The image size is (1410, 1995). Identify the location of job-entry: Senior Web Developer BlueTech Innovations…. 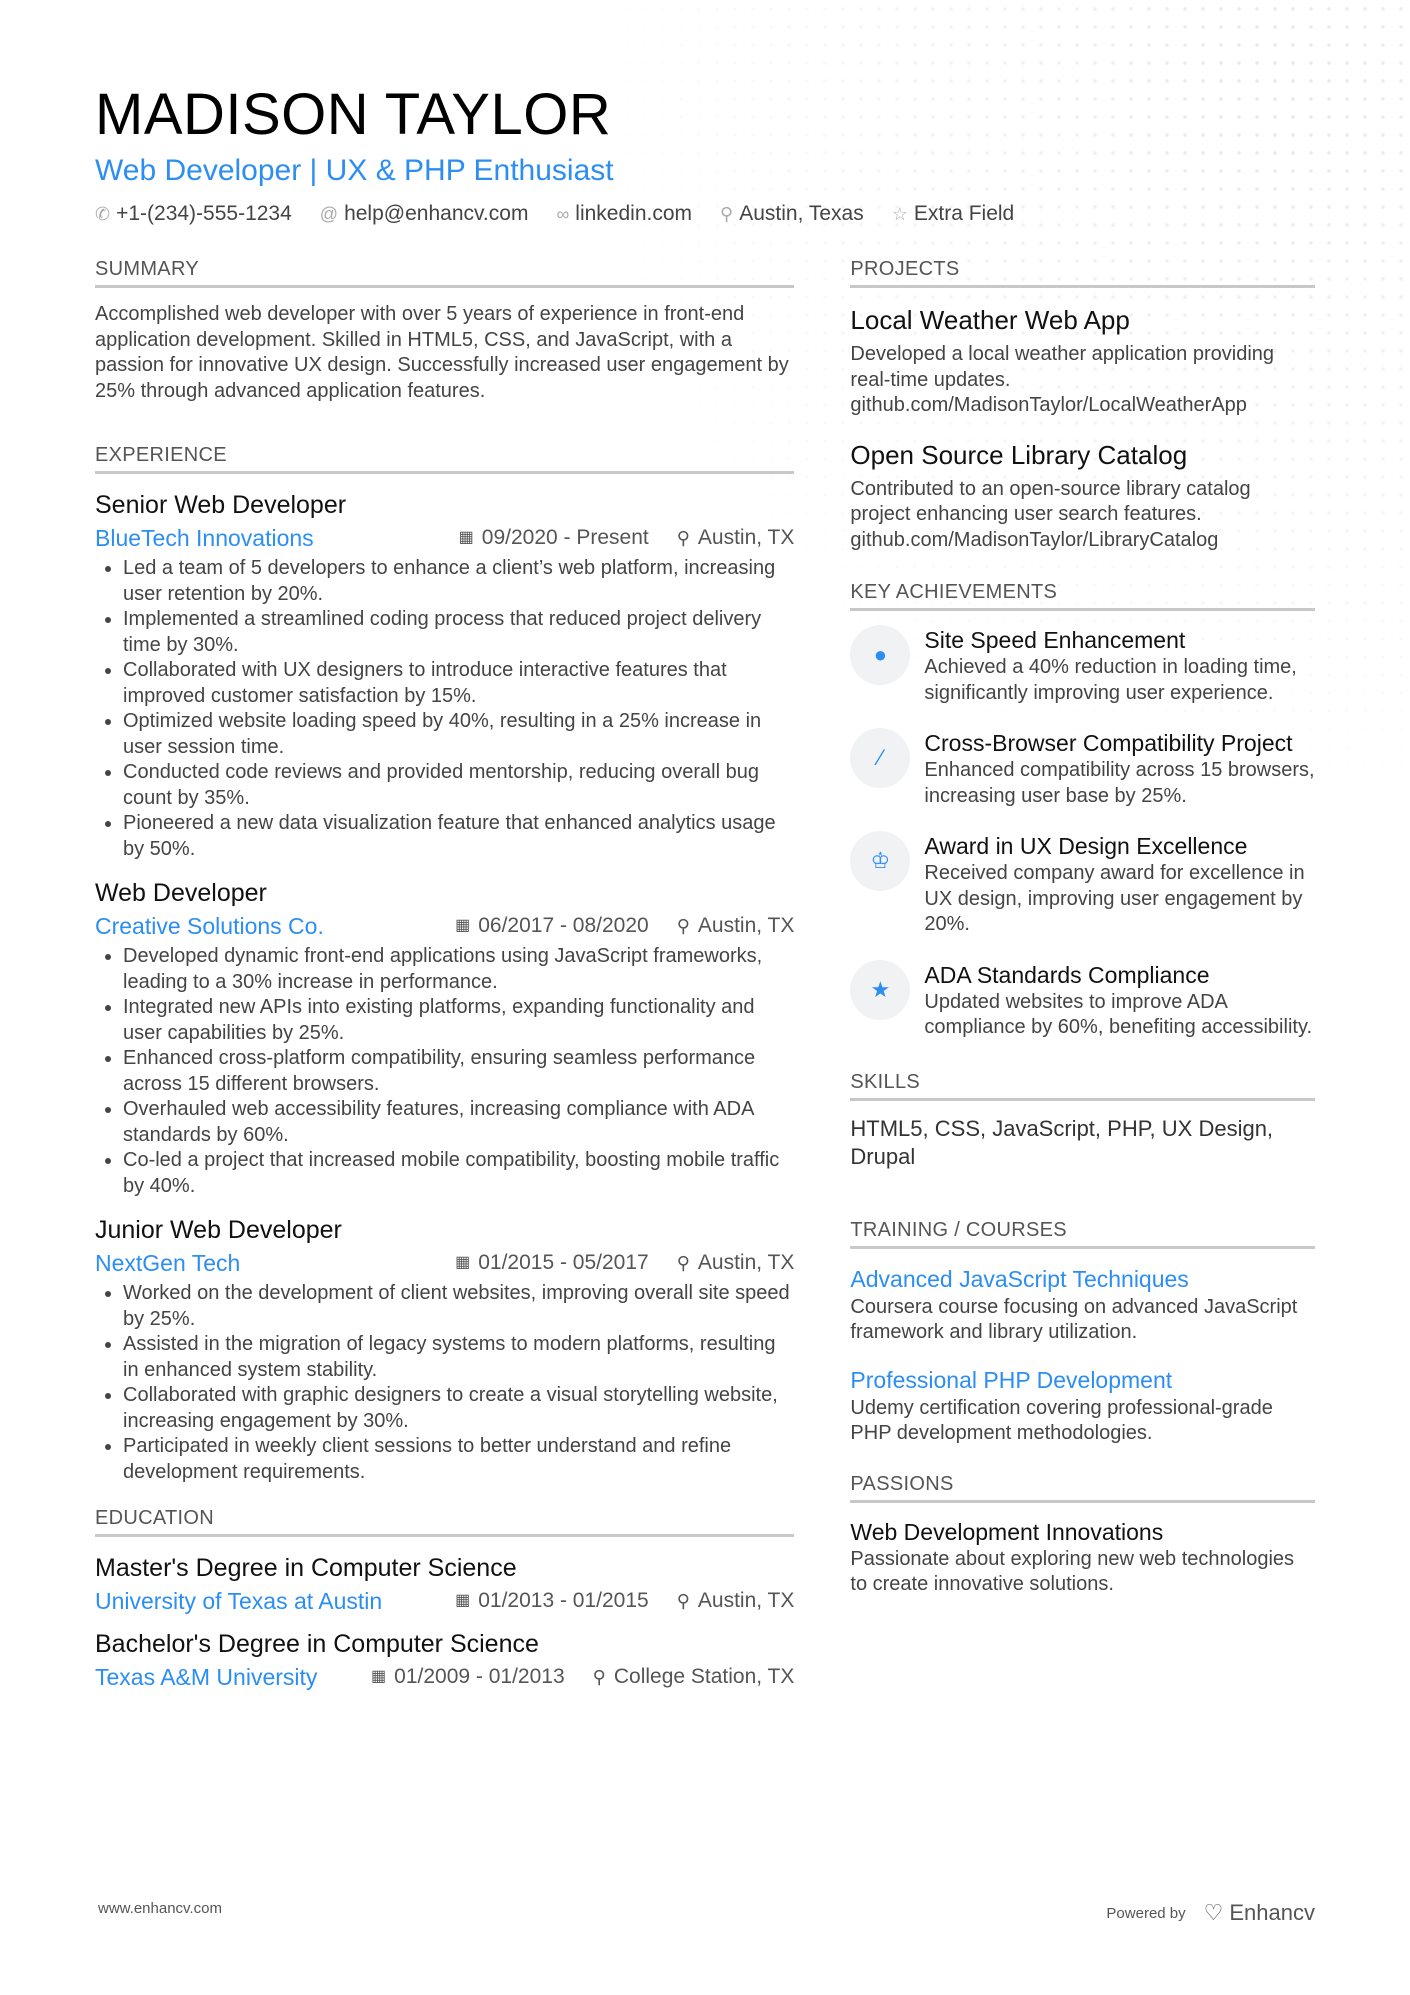
(444, 675).